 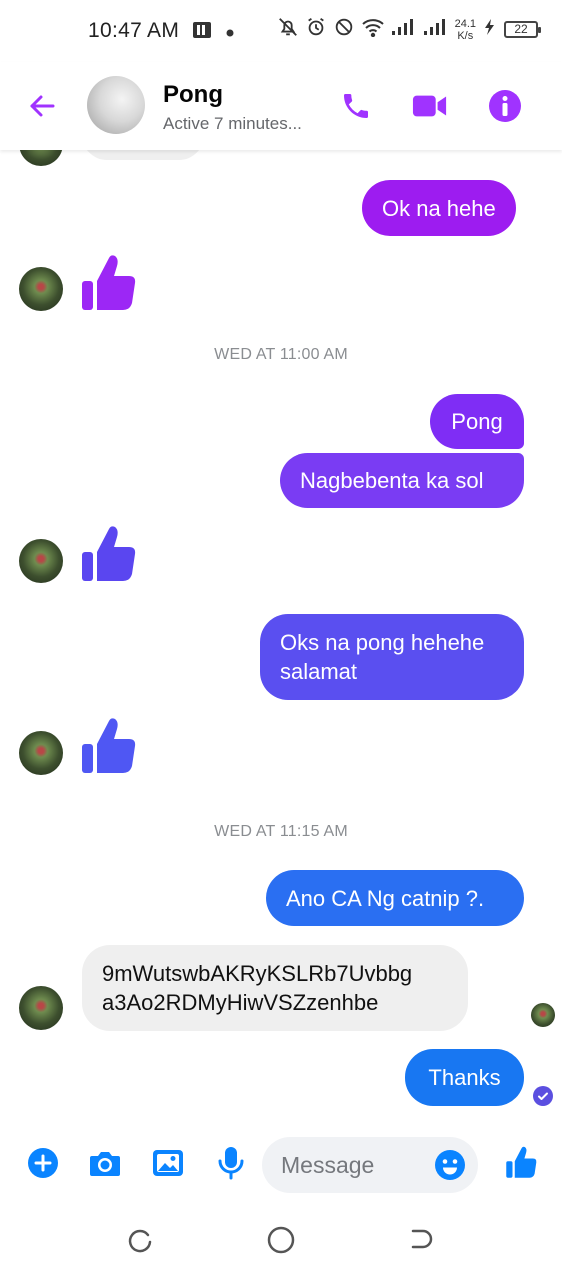 I want to click on app-notification-icon, so click(x=202, y=32).